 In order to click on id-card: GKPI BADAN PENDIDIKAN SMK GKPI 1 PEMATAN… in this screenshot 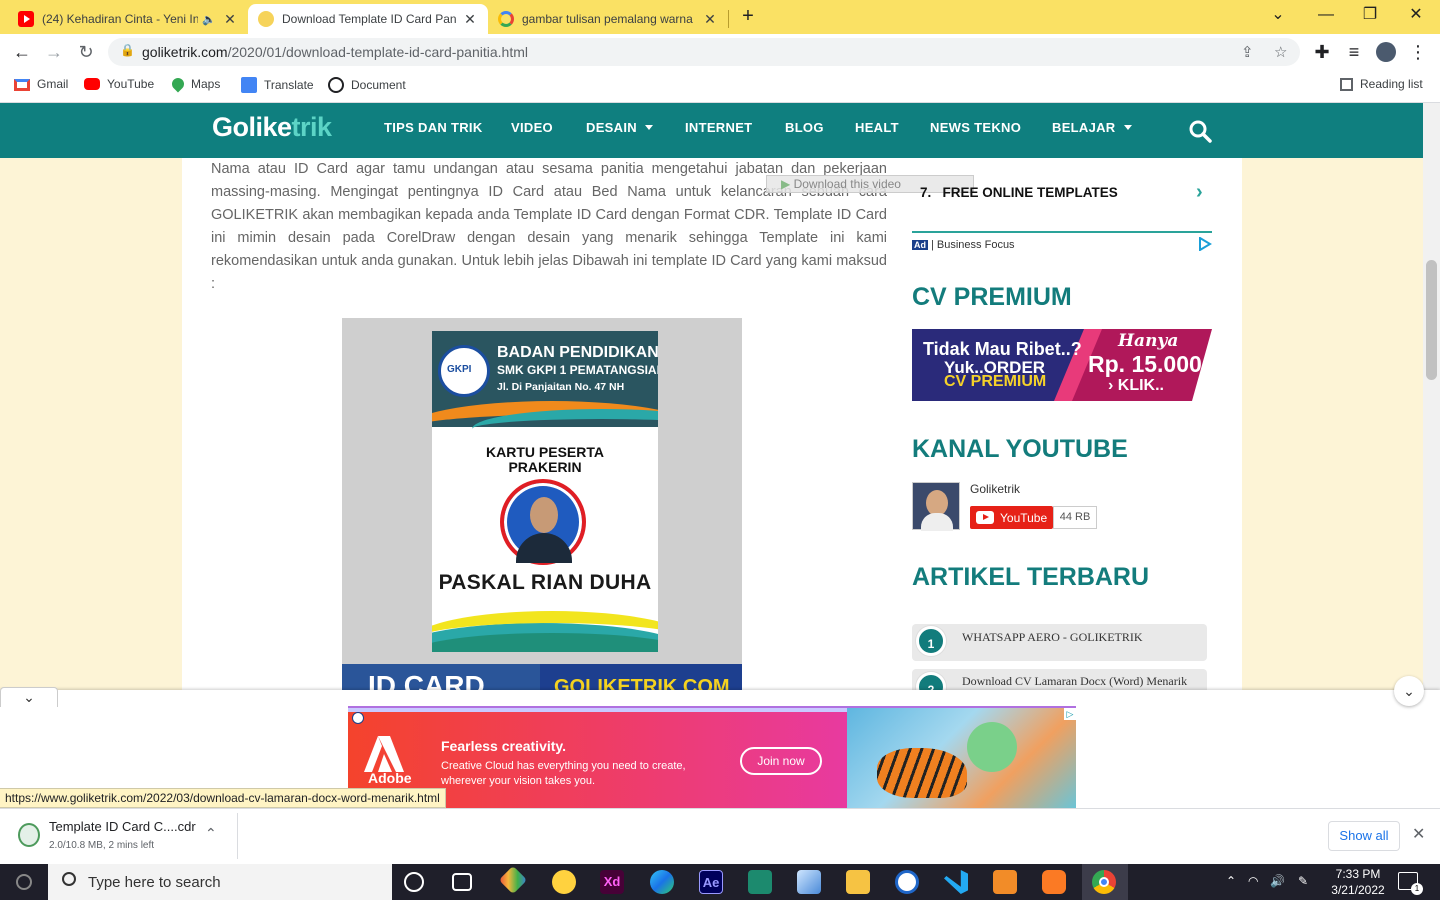, I will do `click(545, 491)`.